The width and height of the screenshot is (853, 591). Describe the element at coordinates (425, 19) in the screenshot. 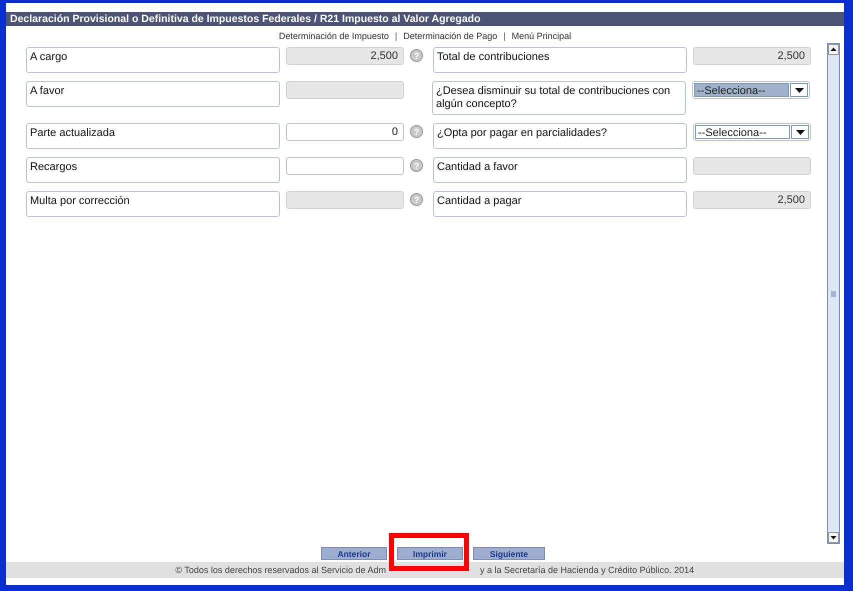

I see `window-title: Declaración Provisional o Definitiva de Impuestos Federales / R21 Impuesto al Valor Agregado` at that location.